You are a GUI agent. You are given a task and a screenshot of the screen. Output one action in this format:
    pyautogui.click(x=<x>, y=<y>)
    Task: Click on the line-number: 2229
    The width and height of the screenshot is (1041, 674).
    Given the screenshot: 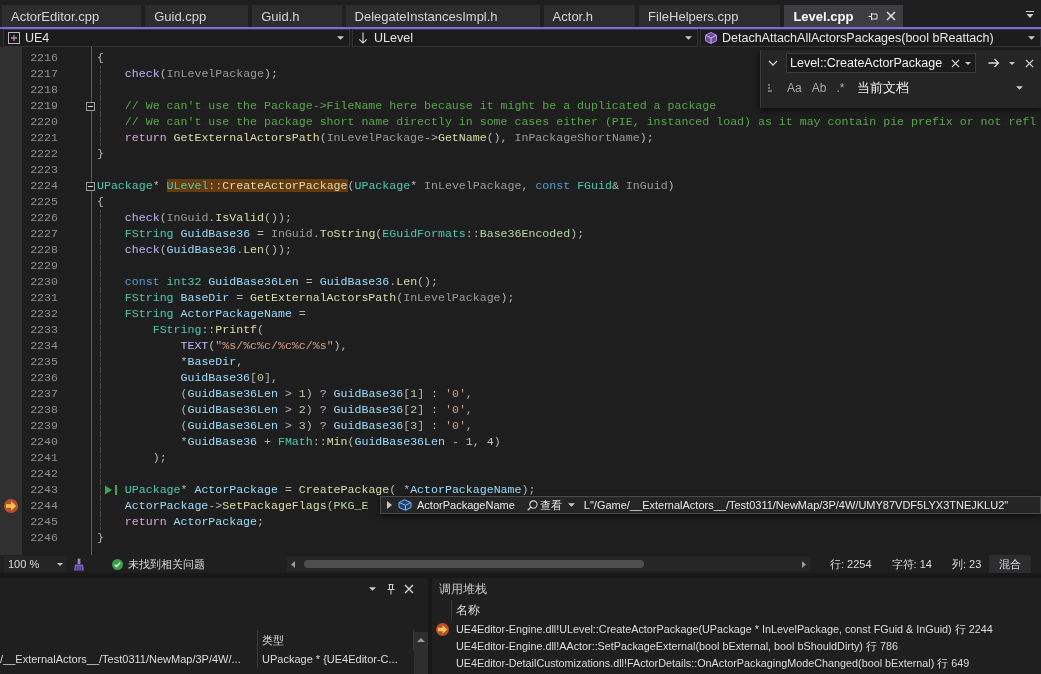 What is the action you would take?
    pyautogui.click(x=44, y=265)
    